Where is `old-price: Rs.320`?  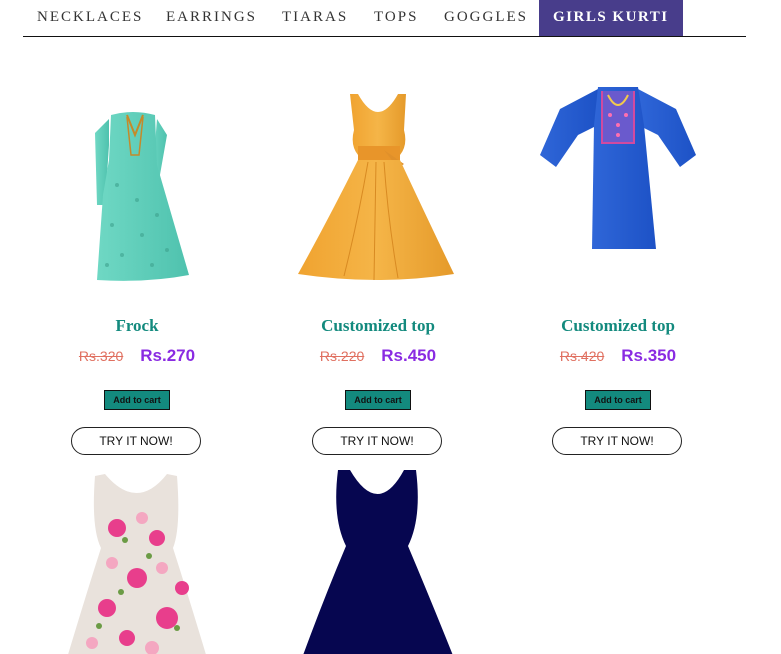
old-price: Rs.320 is located at coordinates (101, 356).